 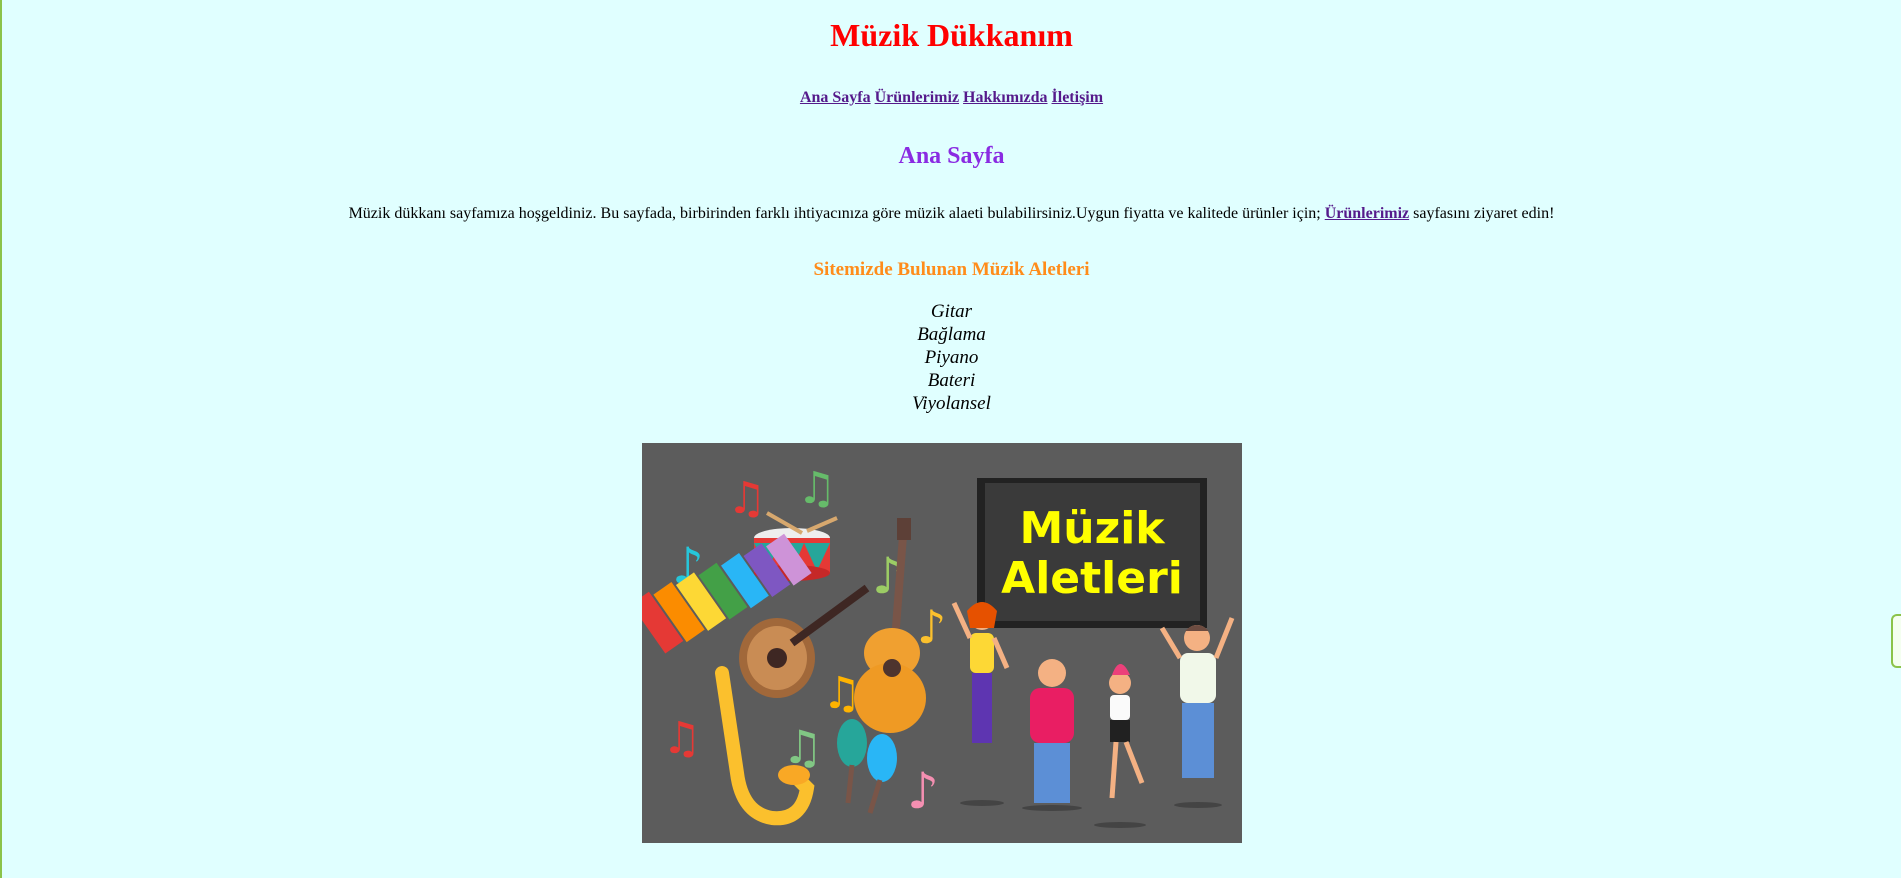 I want to click on site-title: Müzik Dükkanım, so click(x=951, y=35).